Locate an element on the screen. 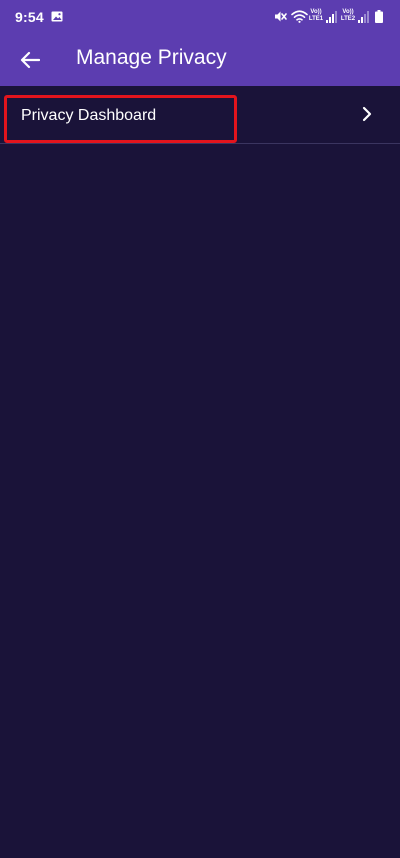 This screenshot has height=858, width=400. battery-icon is located at coordinates (379, 16).